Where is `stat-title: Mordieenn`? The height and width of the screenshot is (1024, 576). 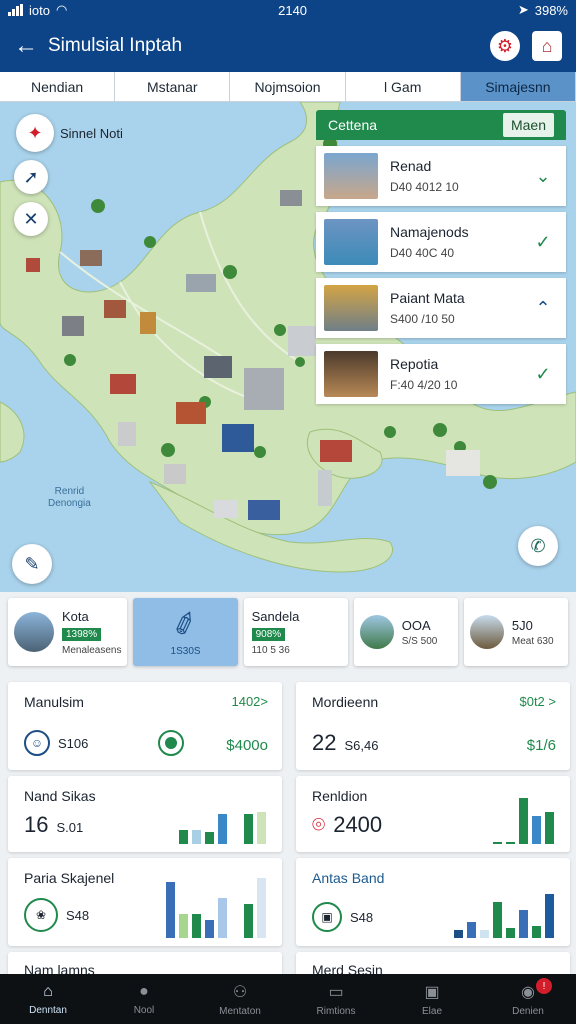 stat-title: Mordieenn is located at coordinates (345, 702).